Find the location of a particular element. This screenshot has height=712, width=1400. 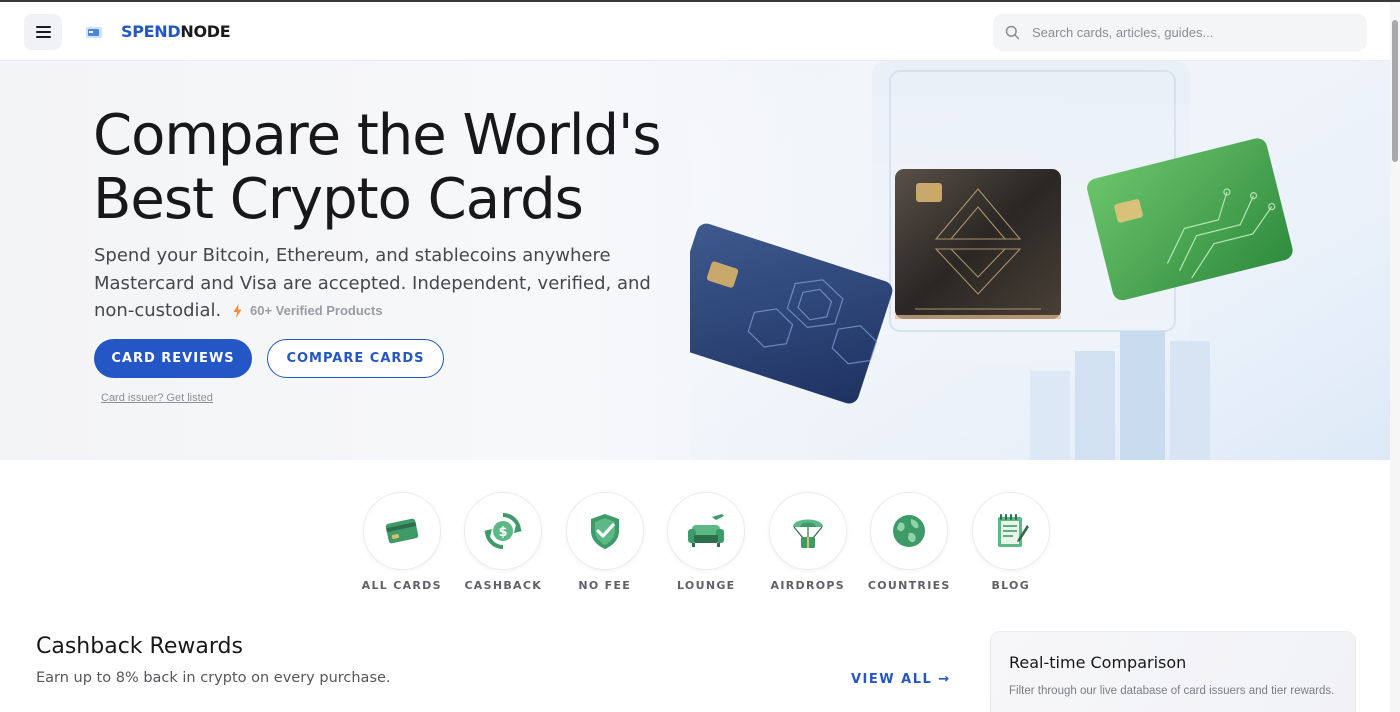

badge-text: 60+ Verified Products is located at coordinates (316, 311).